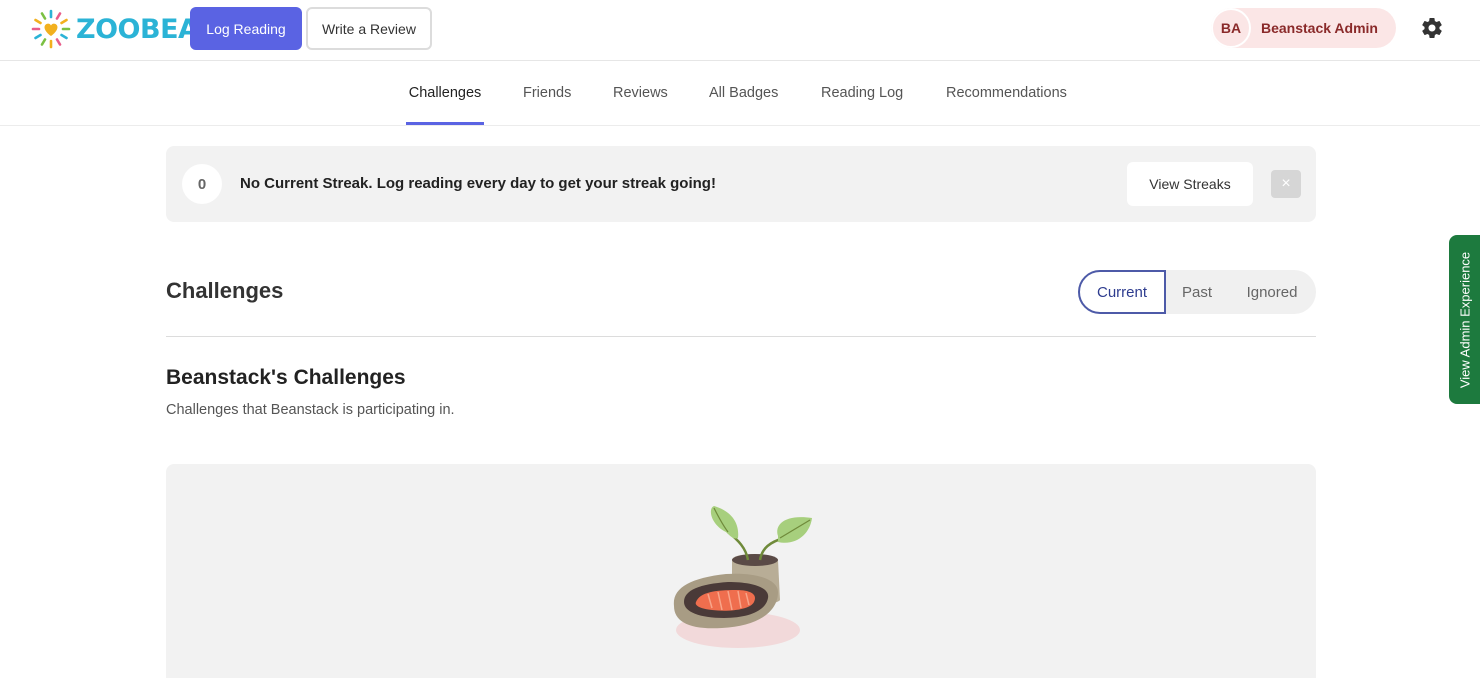  I want to click on divider, so click(741, 336).